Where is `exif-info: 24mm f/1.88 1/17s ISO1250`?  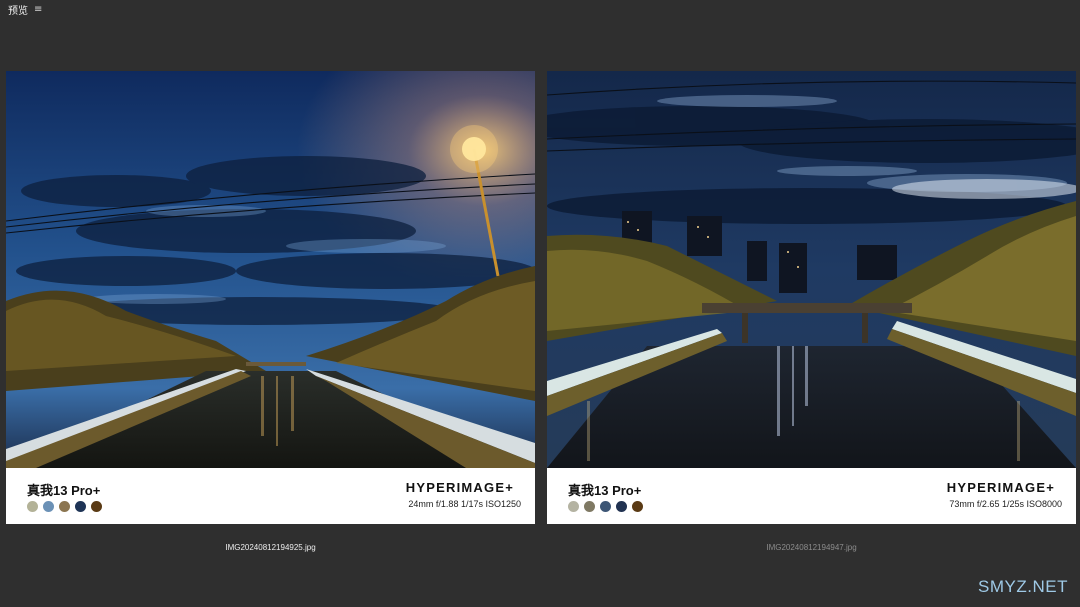
exif-info: 24mm f/1.88 1/17s ISO1250 is located at coordinates (464, 504).